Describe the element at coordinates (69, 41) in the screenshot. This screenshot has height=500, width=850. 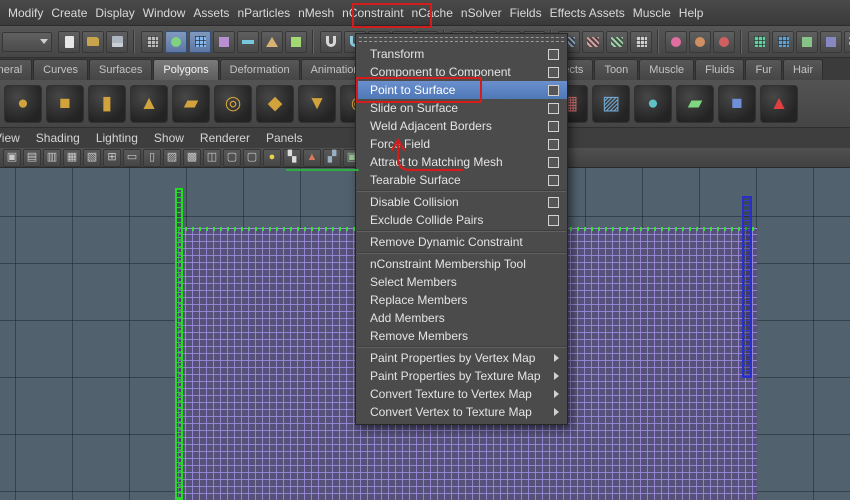
I see `new-scene-icon` at that location.